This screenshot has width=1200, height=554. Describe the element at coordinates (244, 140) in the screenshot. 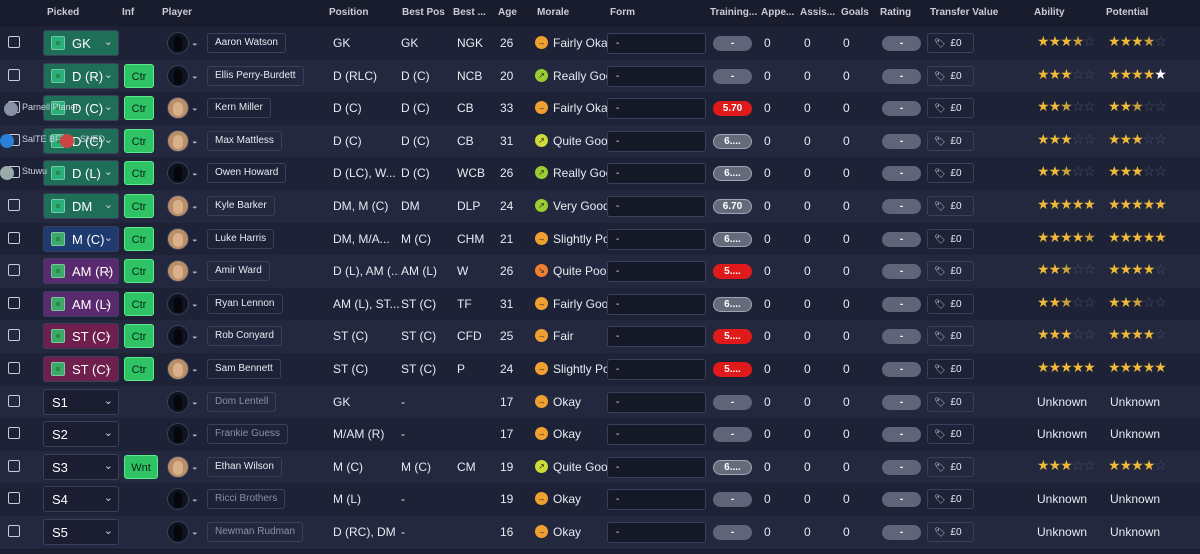

I see `player-name-link: Max Mattless` at that location.